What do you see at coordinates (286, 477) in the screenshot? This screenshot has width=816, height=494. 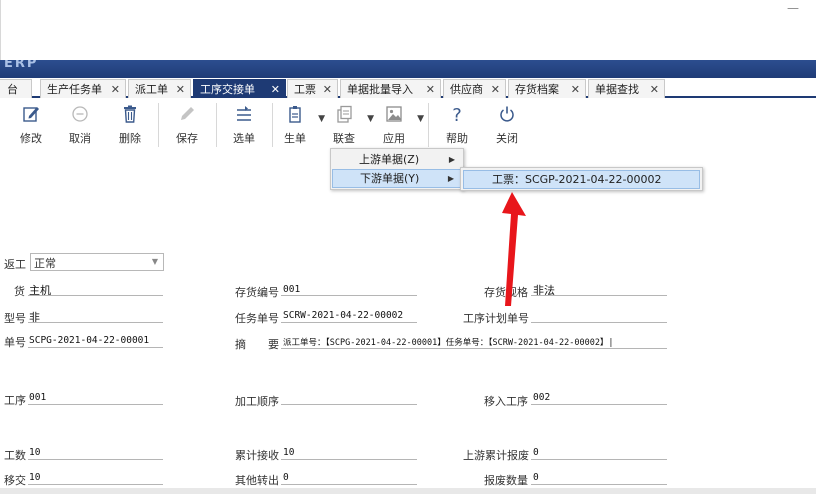 I see `other-out-value: 0` at bounding box center [286, 477].